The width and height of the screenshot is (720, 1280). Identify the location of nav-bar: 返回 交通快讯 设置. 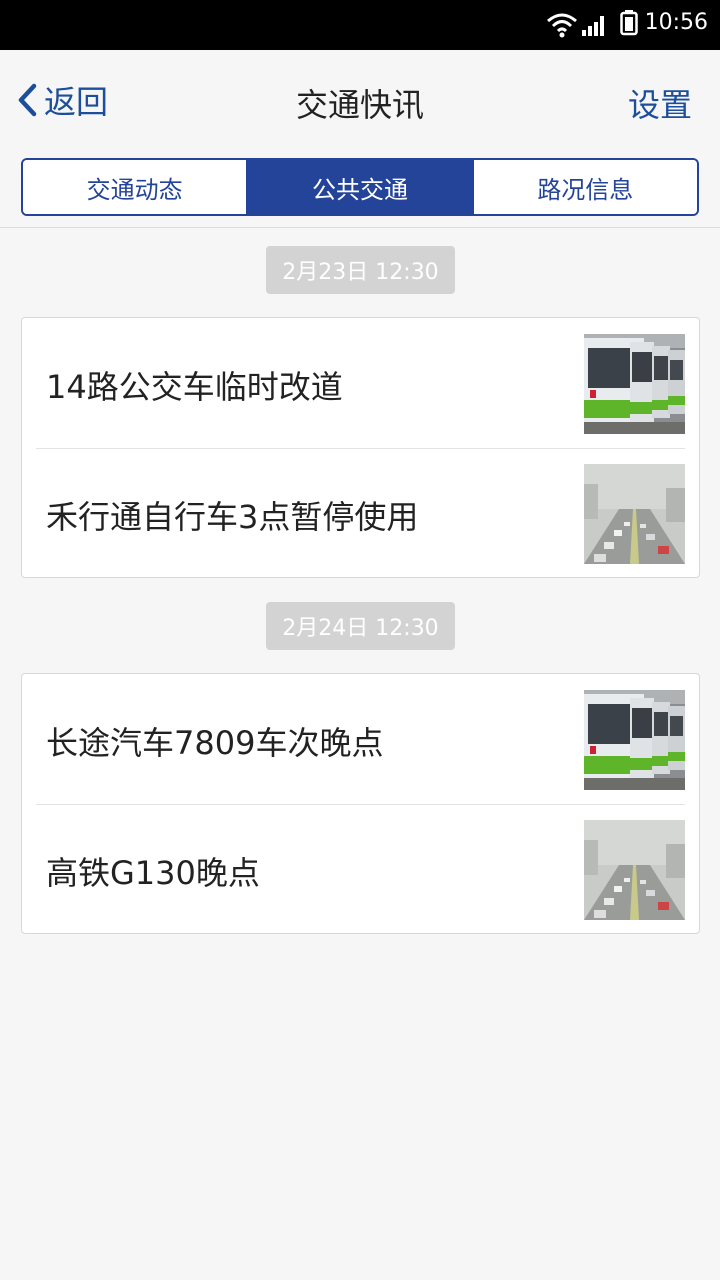
(360, 100).